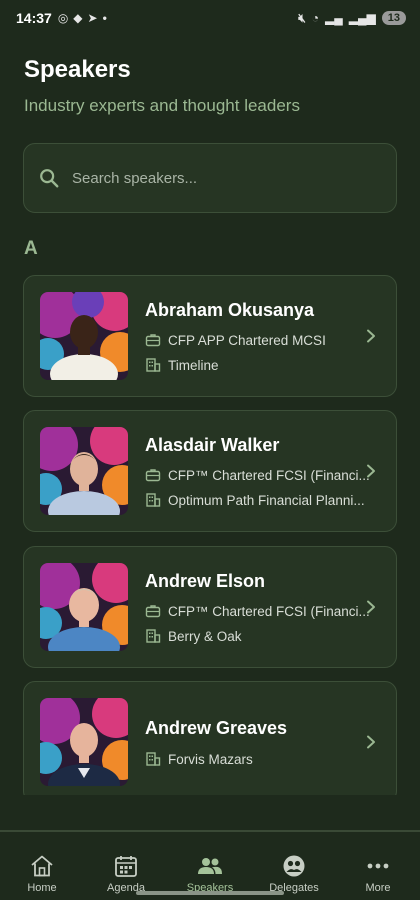 The image size is (420, 900). I want to click on more-icon, so click(378, 866).